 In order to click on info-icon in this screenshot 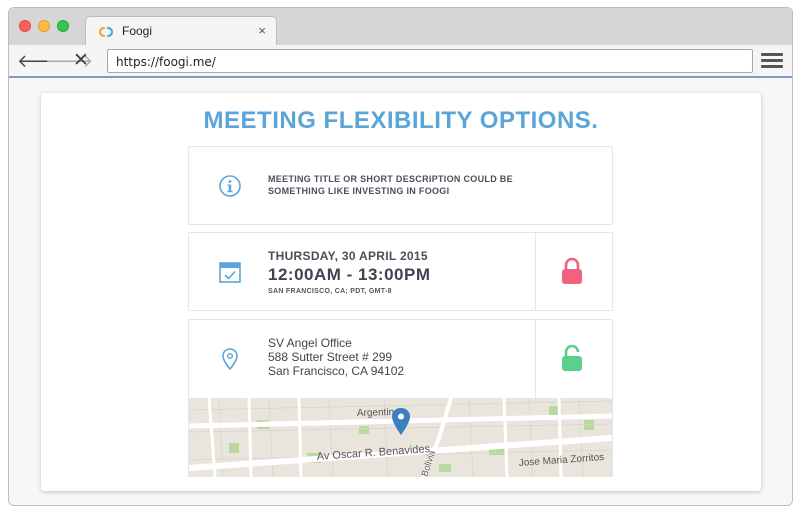, I will do `click(230, 186)`.